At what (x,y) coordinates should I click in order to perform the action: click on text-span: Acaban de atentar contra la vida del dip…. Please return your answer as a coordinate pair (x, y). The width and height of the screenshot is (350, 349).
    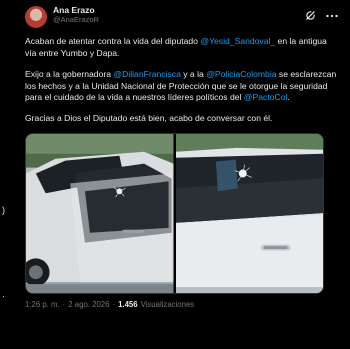
    Looking at the image, I should click on (113, 41).